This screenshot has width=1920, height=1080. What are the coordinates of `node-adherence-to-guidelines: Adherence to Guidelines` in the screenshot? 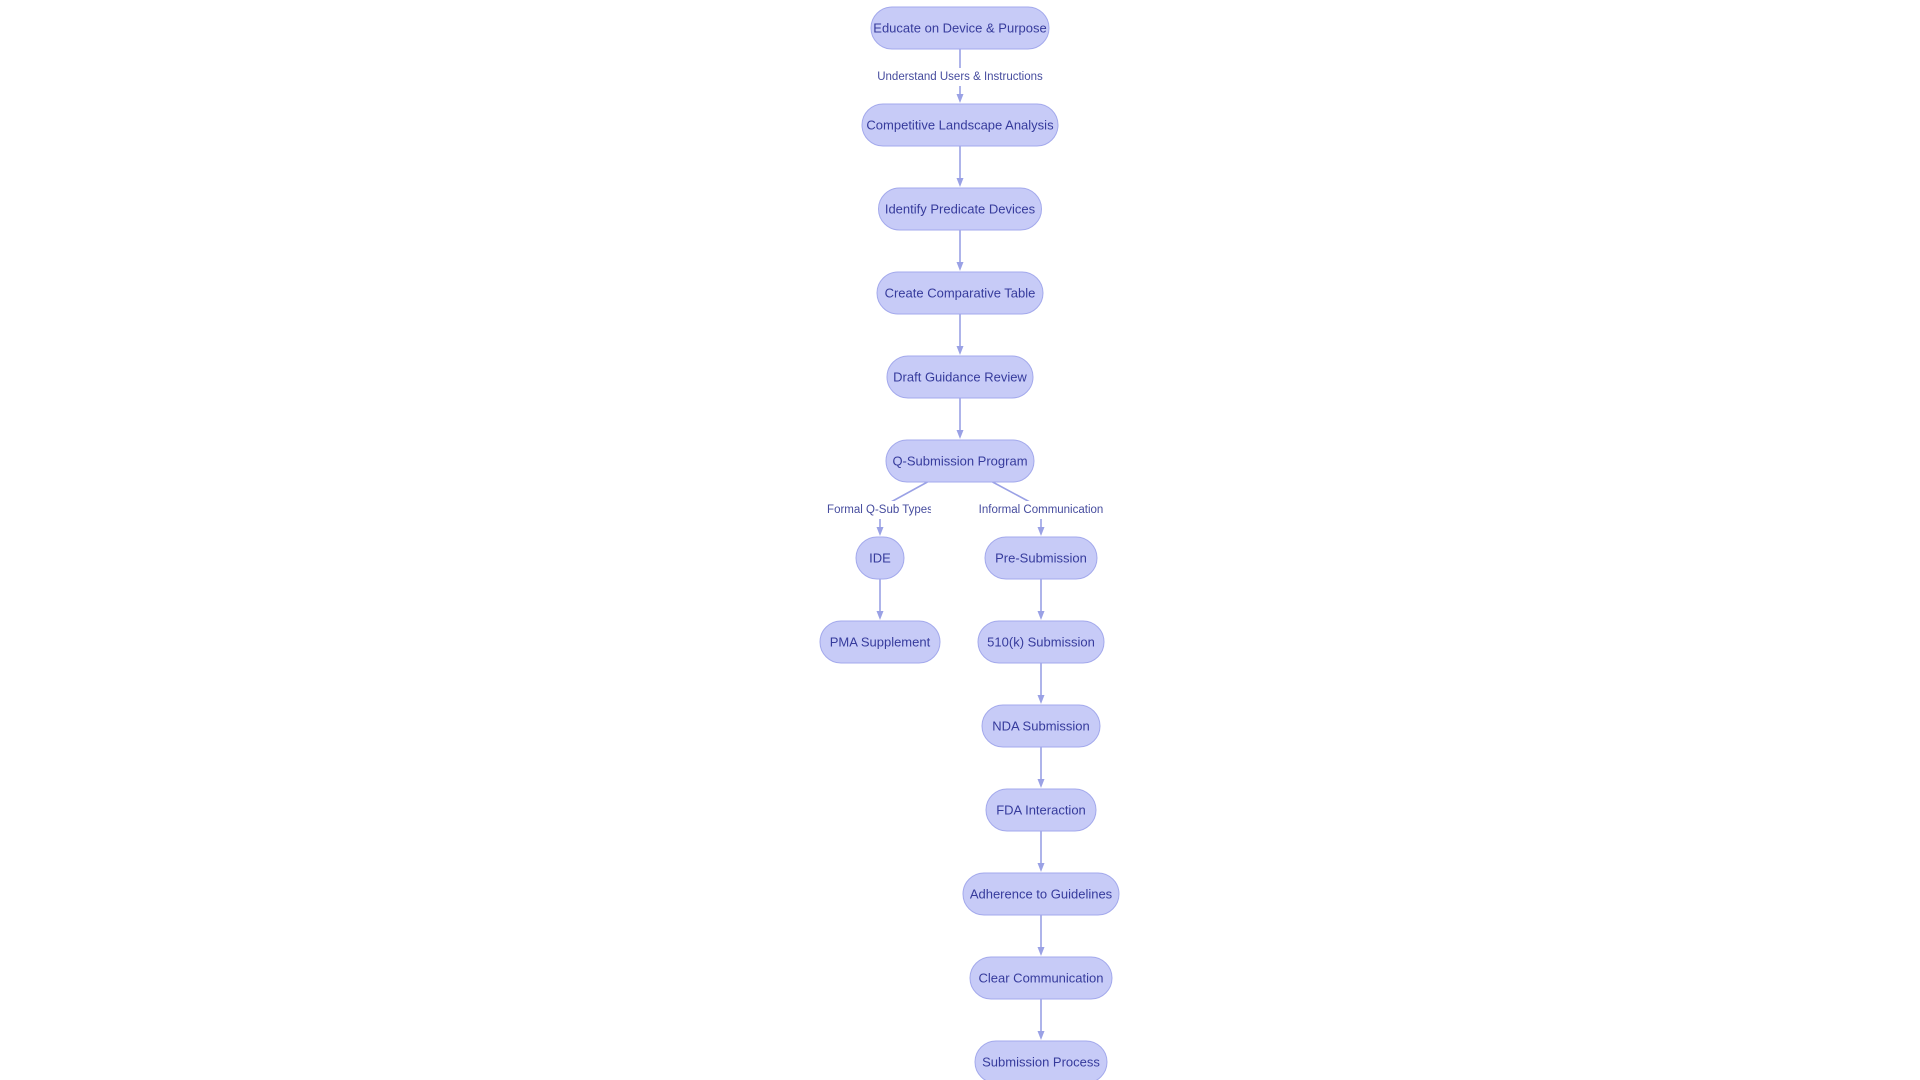 It's located at (1041, 894).